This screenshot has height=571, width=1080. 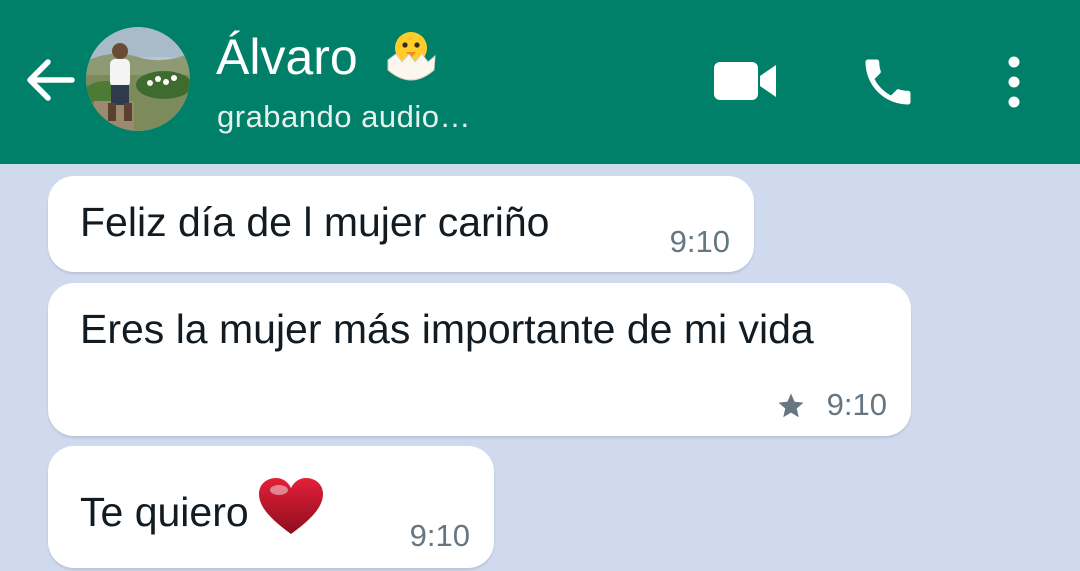 What do you see at coordinates (791, 405) in the screenshot?
I see `star-icon` at bounding box center [791, 405].